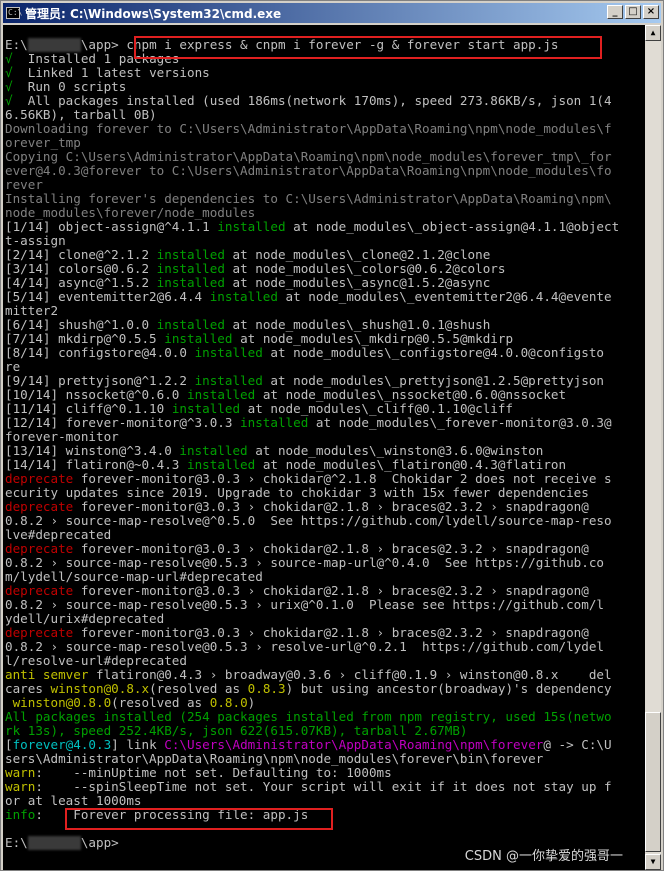  I want to click on watermark: CSDN @一你挚爱的强哥一, so click(543, 856).